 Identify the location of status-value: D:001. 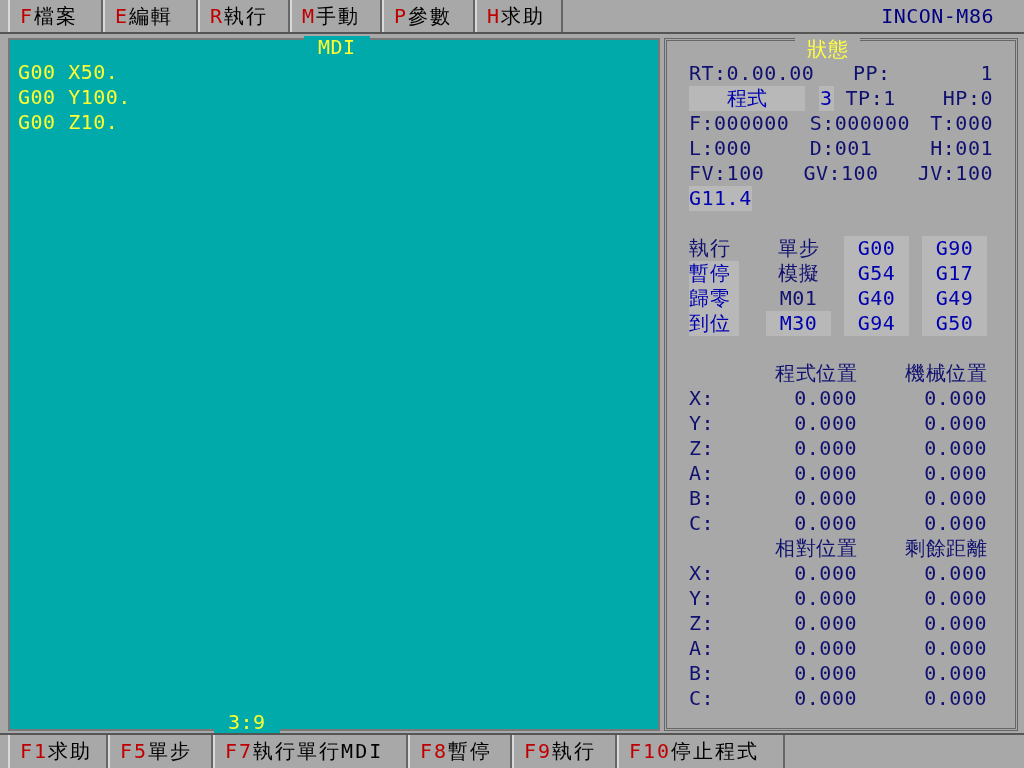
(841, 148).